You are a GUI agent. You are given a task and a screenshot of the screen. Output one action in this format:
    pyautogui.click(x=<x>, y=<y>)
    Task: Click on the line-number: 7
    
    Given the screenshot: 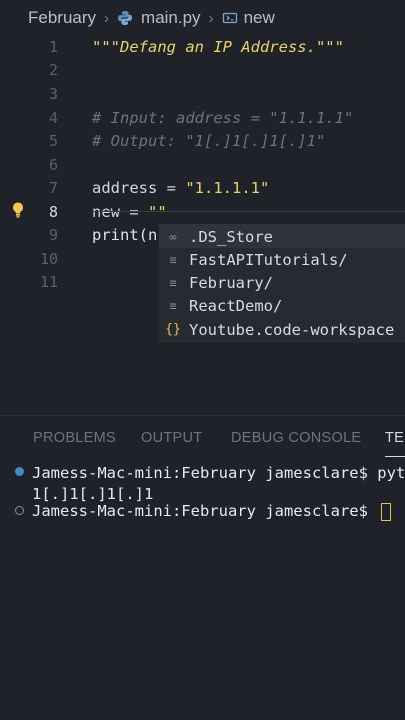 What is the action you would take?
    pyautogui.click(x=53, y=188)
    